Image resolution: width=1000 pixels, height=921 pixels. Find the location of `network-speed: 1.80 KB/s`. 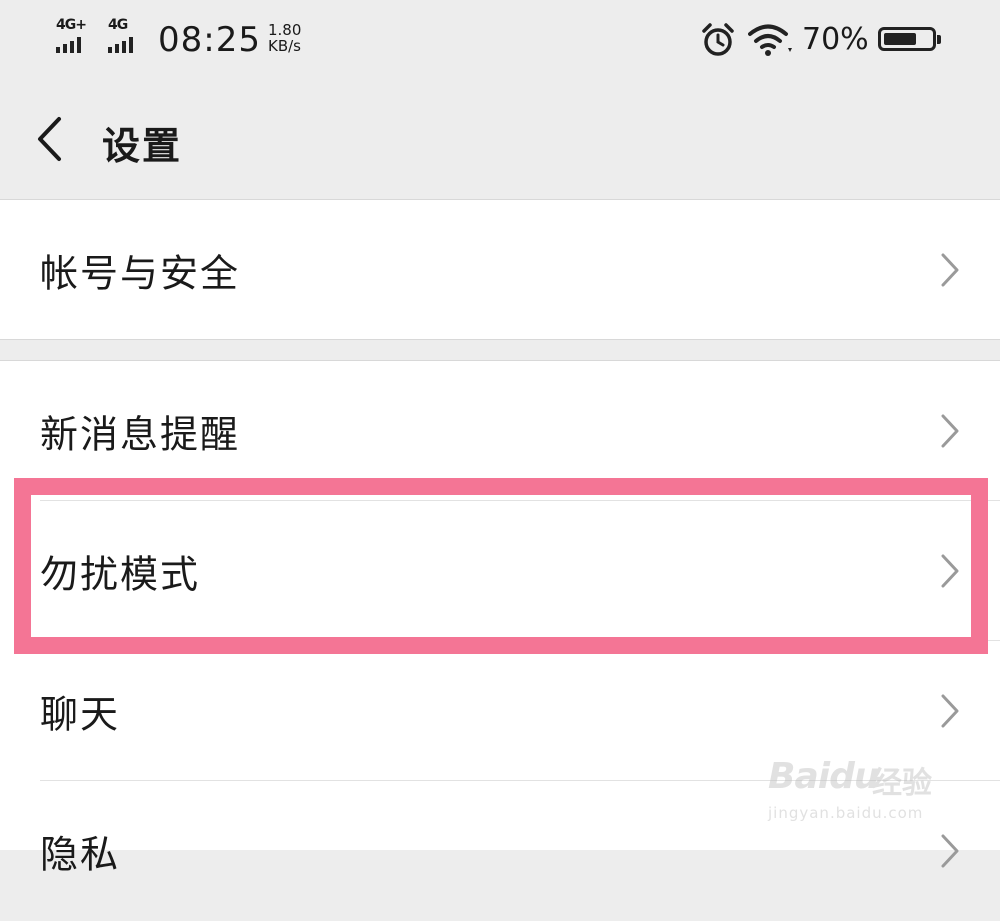

network-speed: 1.80 KB/s is located at coordinates (284, 38).